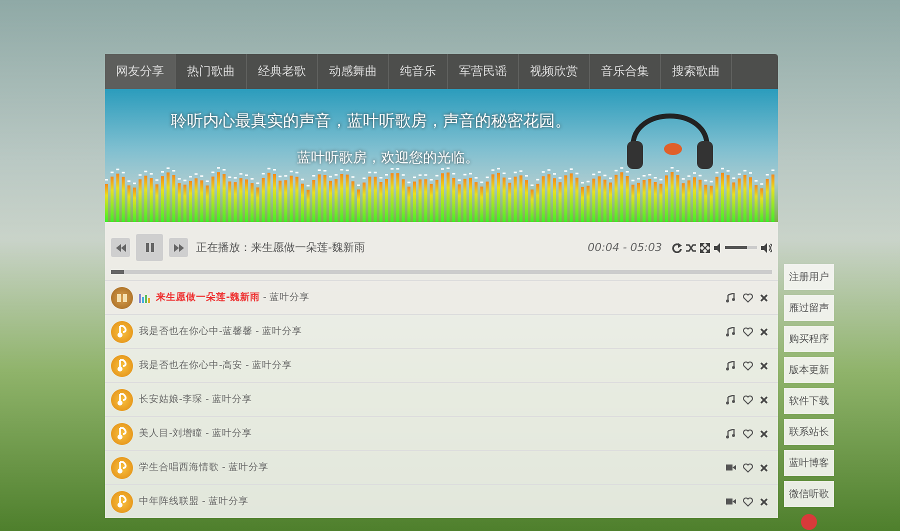 This screenshot has height=531, width=900. I want to click on side-menu-link: 注册用户, so click(809, 277).